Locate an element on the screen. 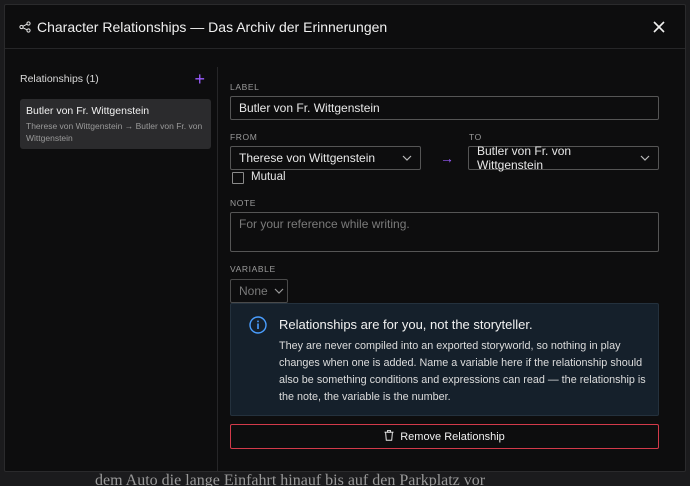  from-select-value: Therese von Wittgenstein is located at coordinates (307, 158).